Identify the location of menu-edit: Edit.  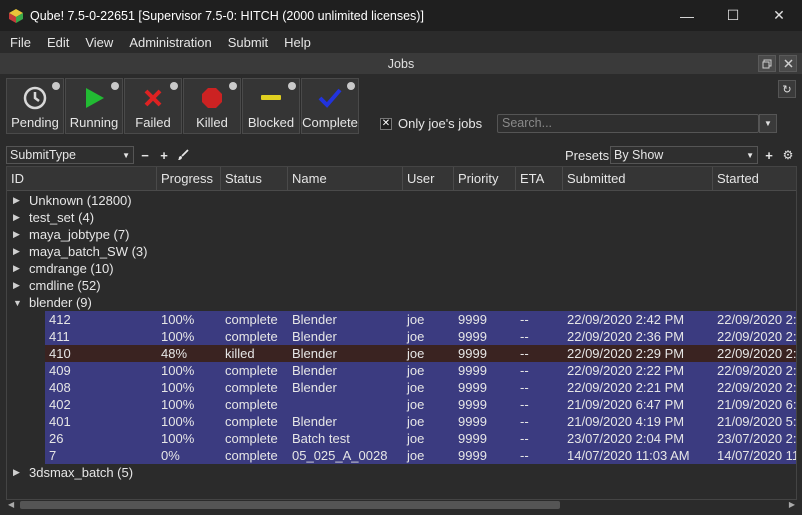
(58, 42).